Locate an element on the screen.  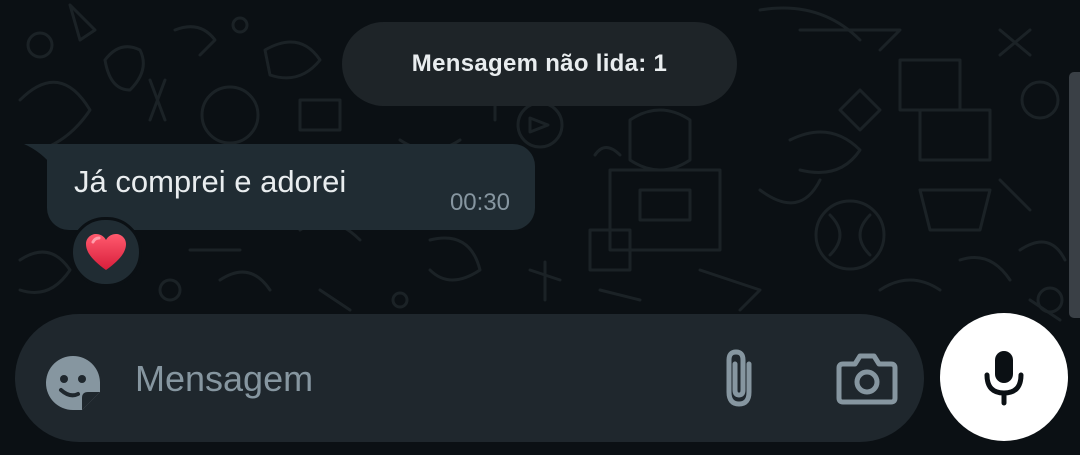
unread-messages-banner: Mensagem não lida: 1 is located at coordinates (539, 64).